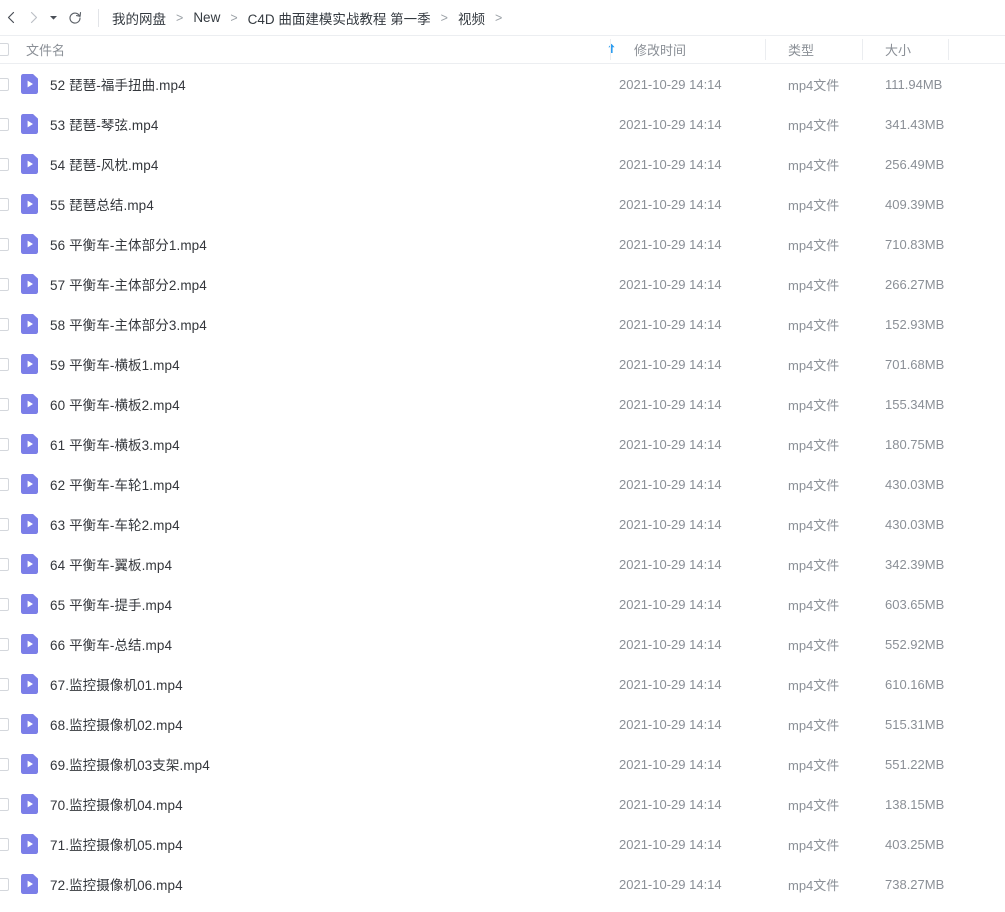 The width and height of the screenshot is (1005, 912). I want to click on refresh-button, so click(75, 18).